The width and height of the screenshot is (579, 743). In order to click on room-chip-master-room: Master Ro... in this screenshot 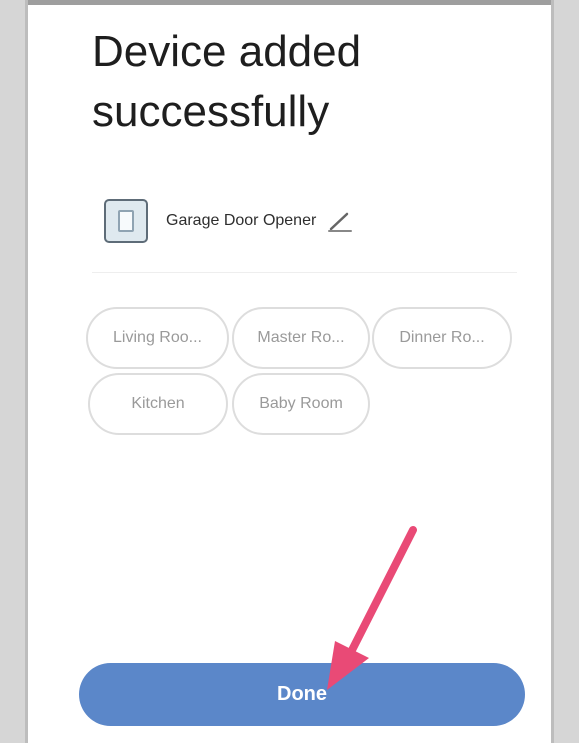, I will do `click(301, 338)`.